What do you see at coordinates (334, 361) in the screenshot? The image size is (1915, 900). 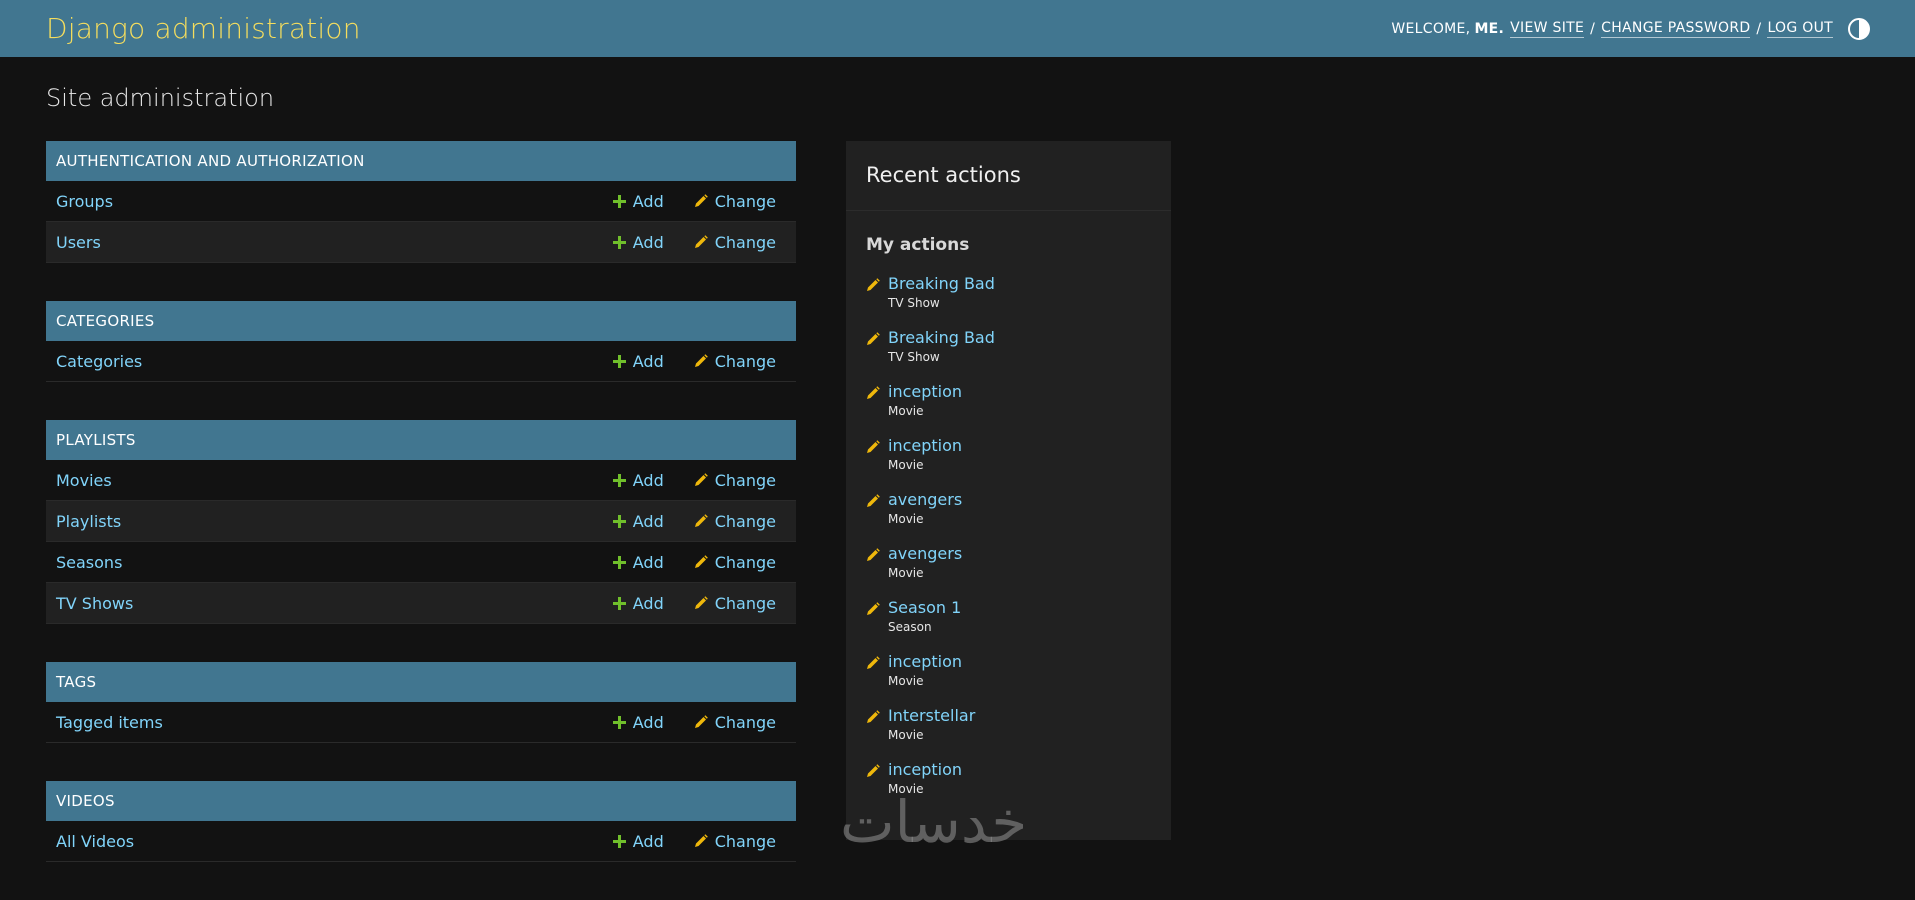 I see `model-link-categories: Categories` at bounding box center [334, 361].